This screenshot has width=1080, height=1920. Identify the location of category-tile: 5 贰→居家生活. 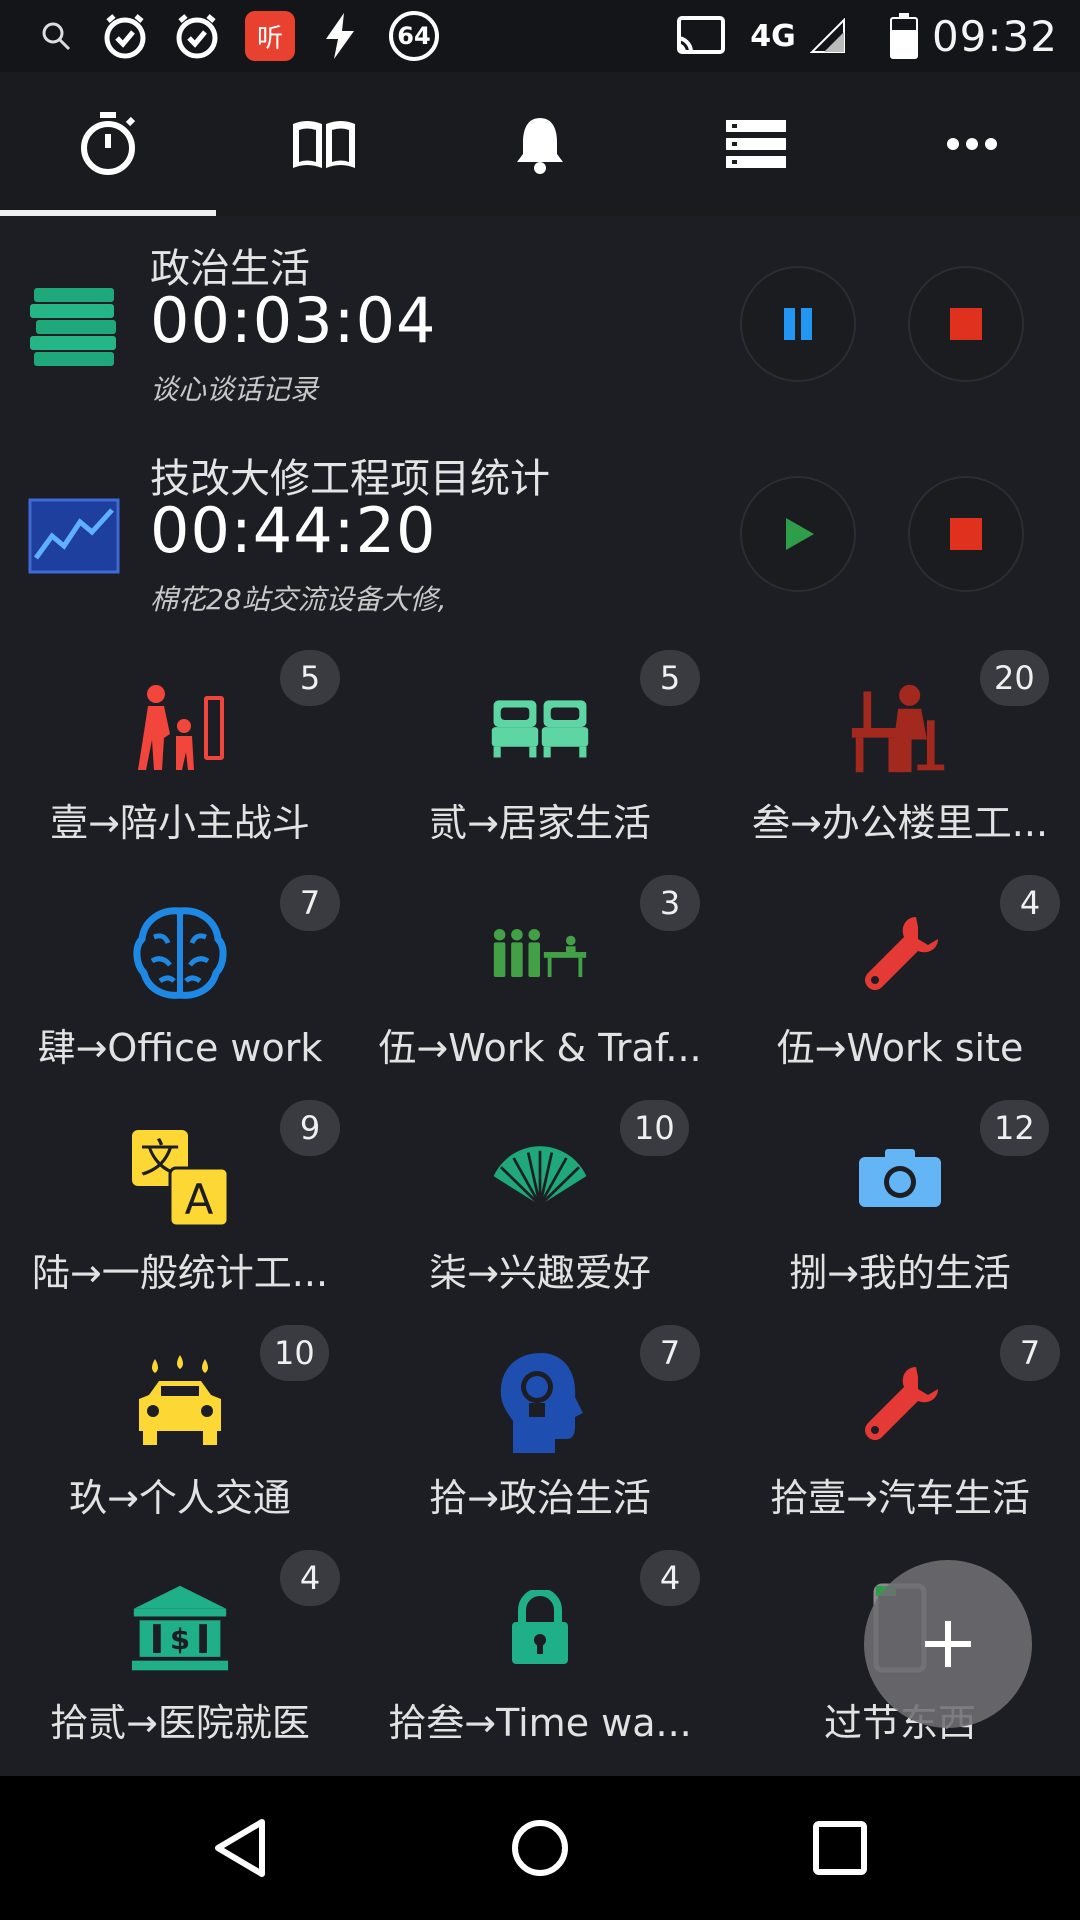
(540, 752).